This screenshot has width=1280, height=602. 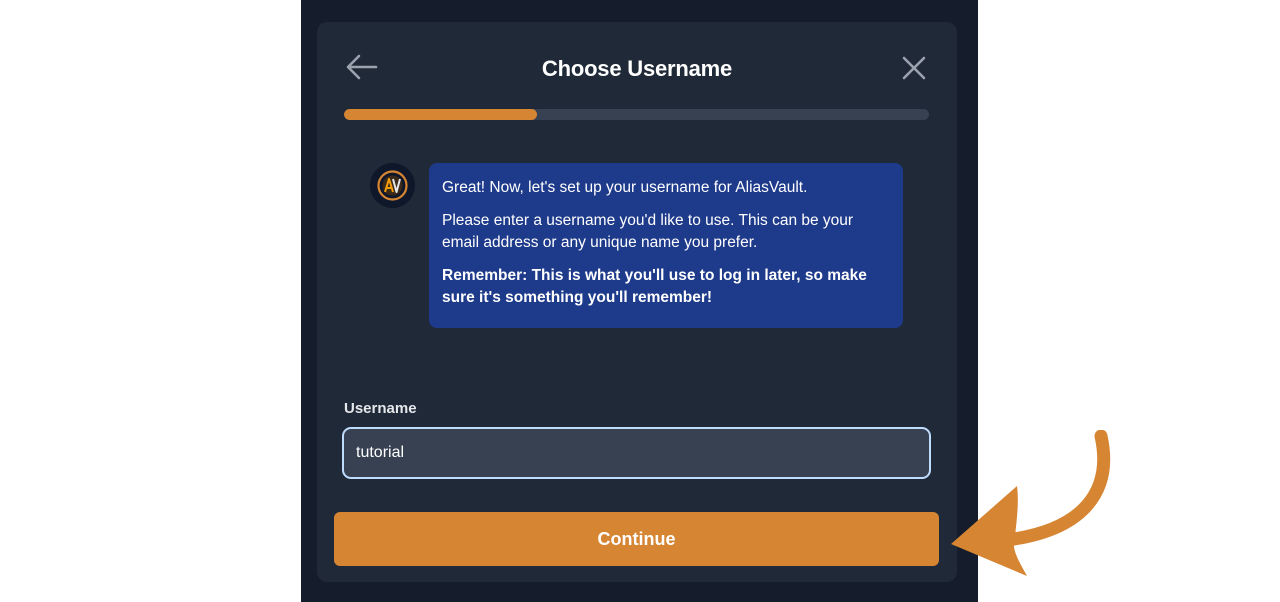 I want to click on avatar, so click(x=392, y=185).